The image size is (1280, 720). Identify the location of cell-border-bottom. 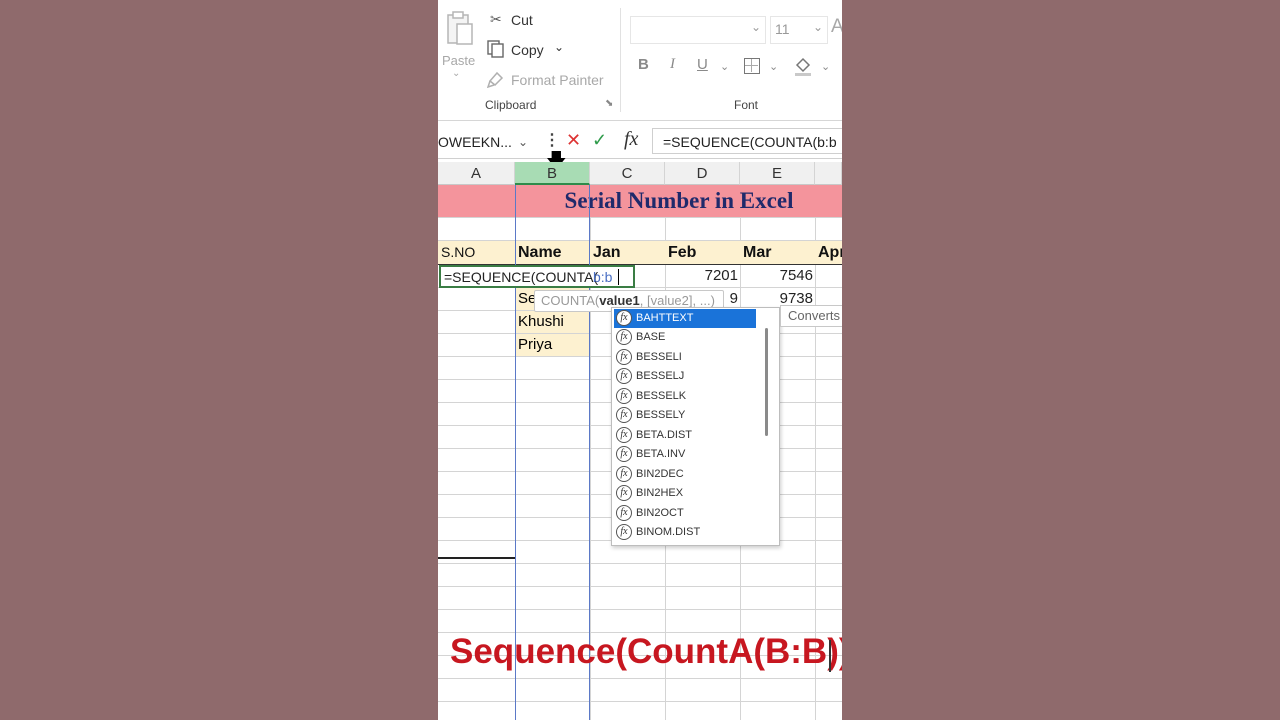
(476, 558).